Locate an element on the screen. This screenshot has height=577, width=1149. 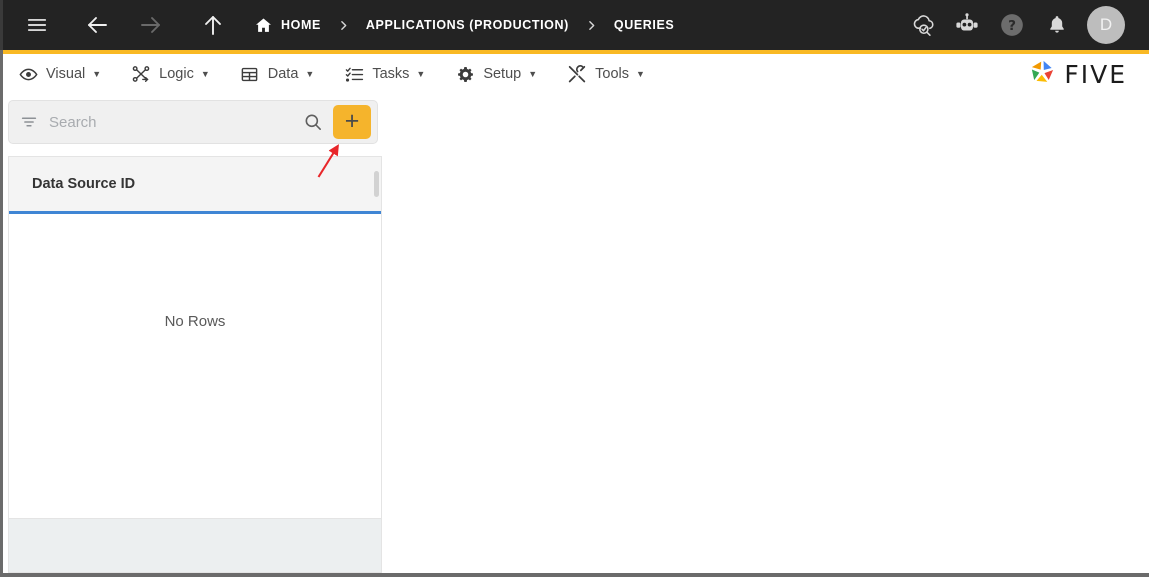
menu-item-tools: Tools ▼ is located at coordinates (606, 74).